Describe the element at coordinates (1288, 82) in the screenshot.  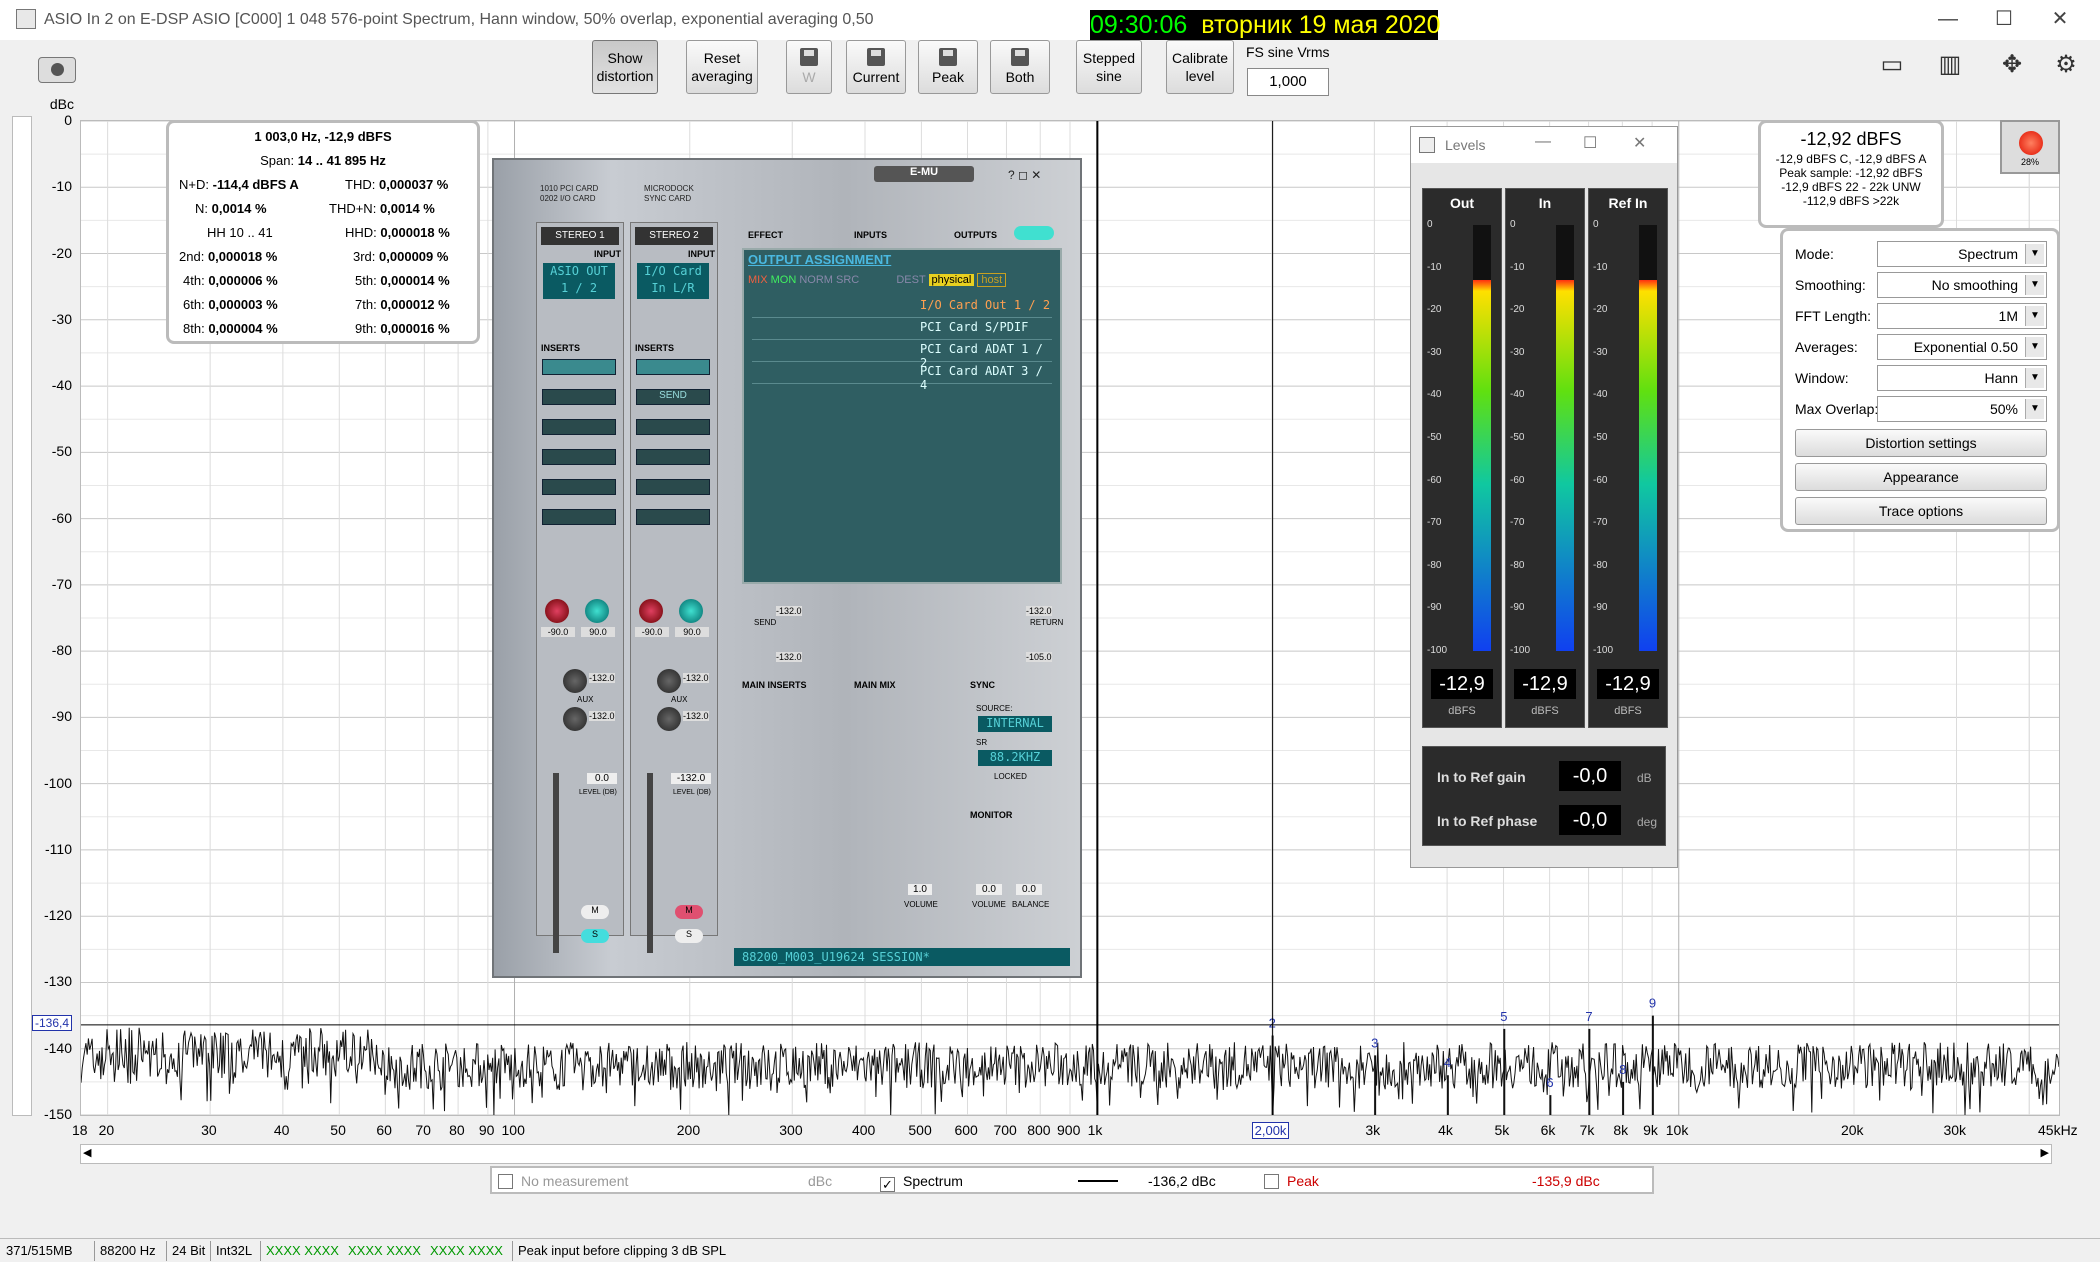
I see `fs-sine-input: 1,000` at that location.